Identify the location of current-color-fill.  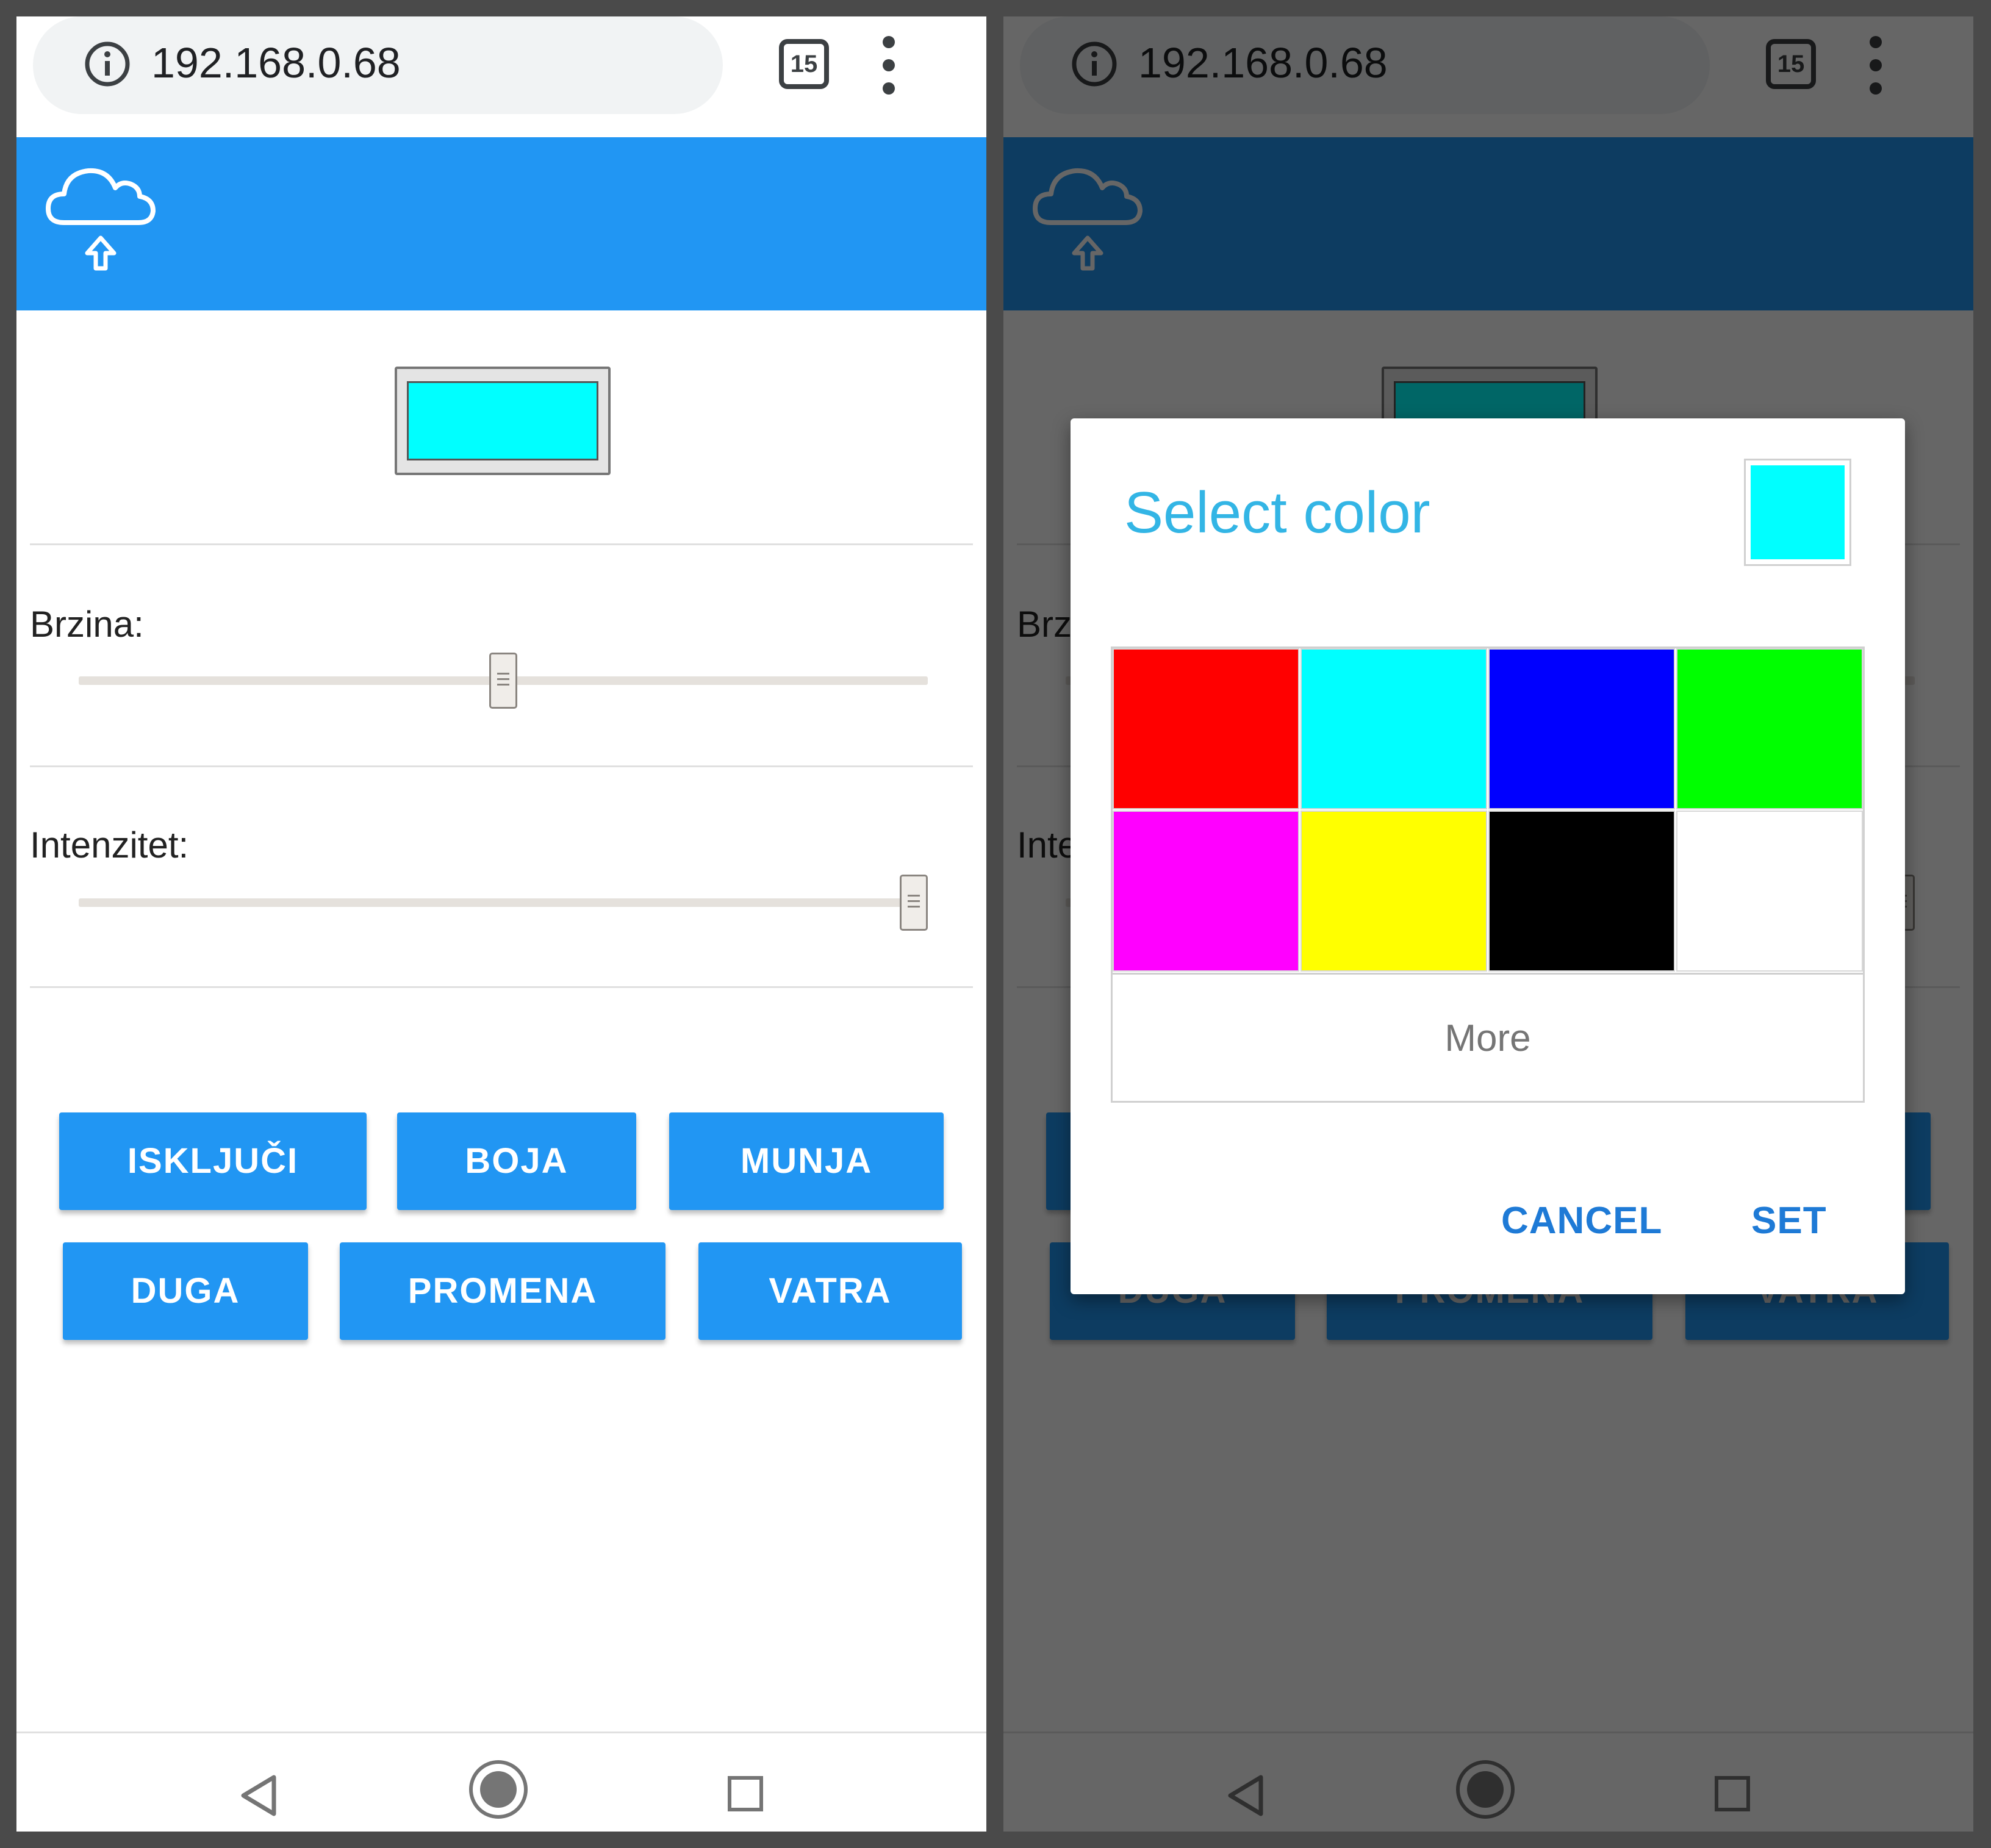
(502, 420).